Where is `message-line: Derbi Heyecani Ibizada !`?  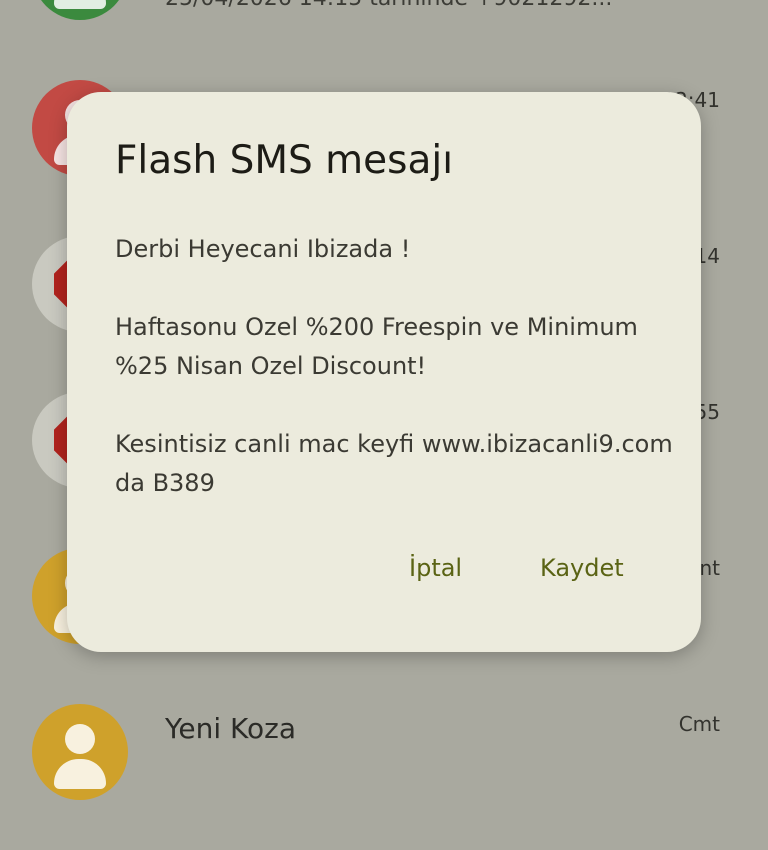 message-line: Derbi Heyecani Ibizada ! is located at coordinates (263, 249).